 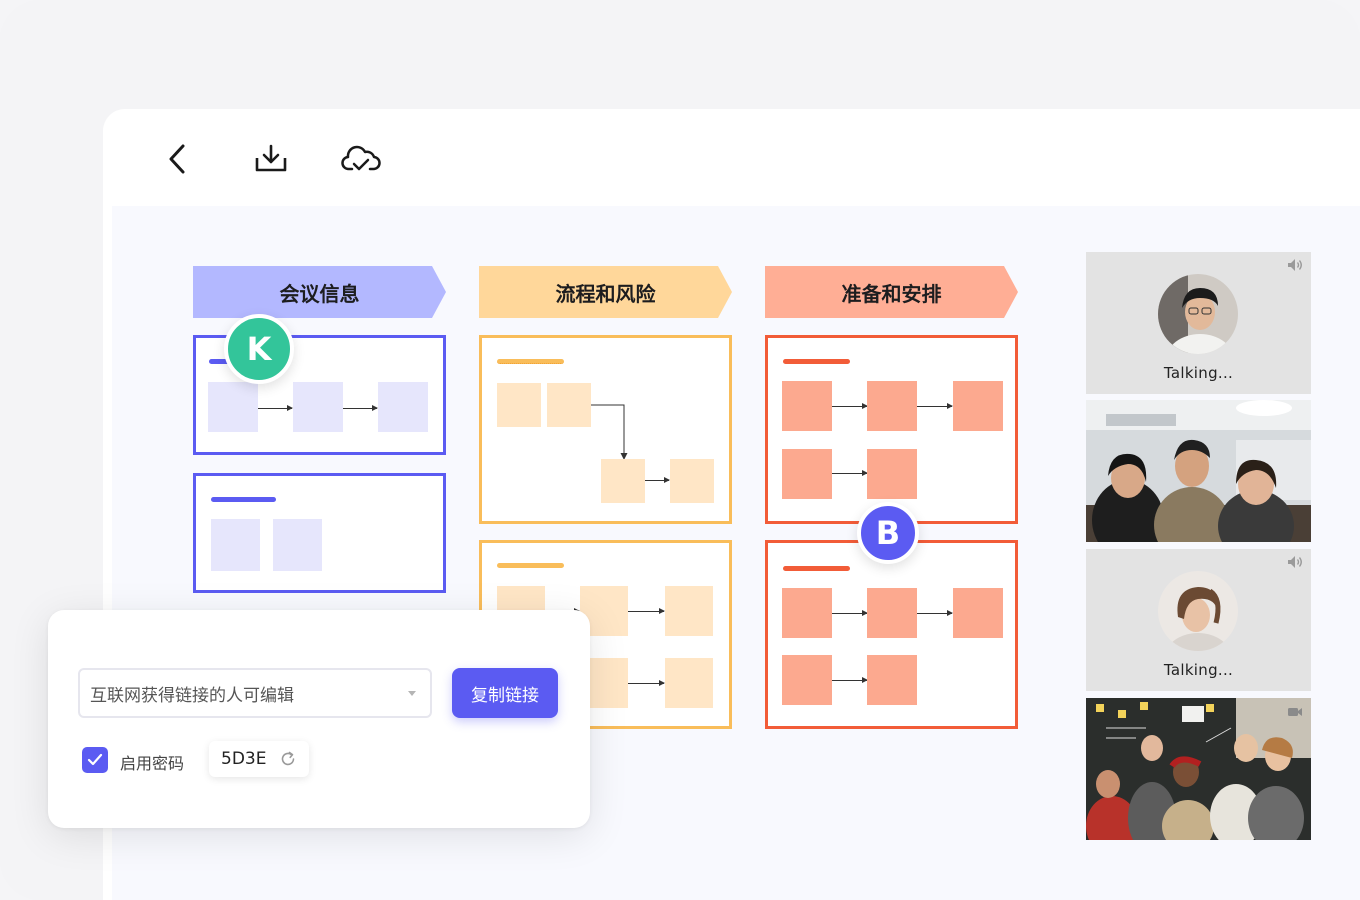 I want to click on avatar-initial: B, so click(x=888, y=533).